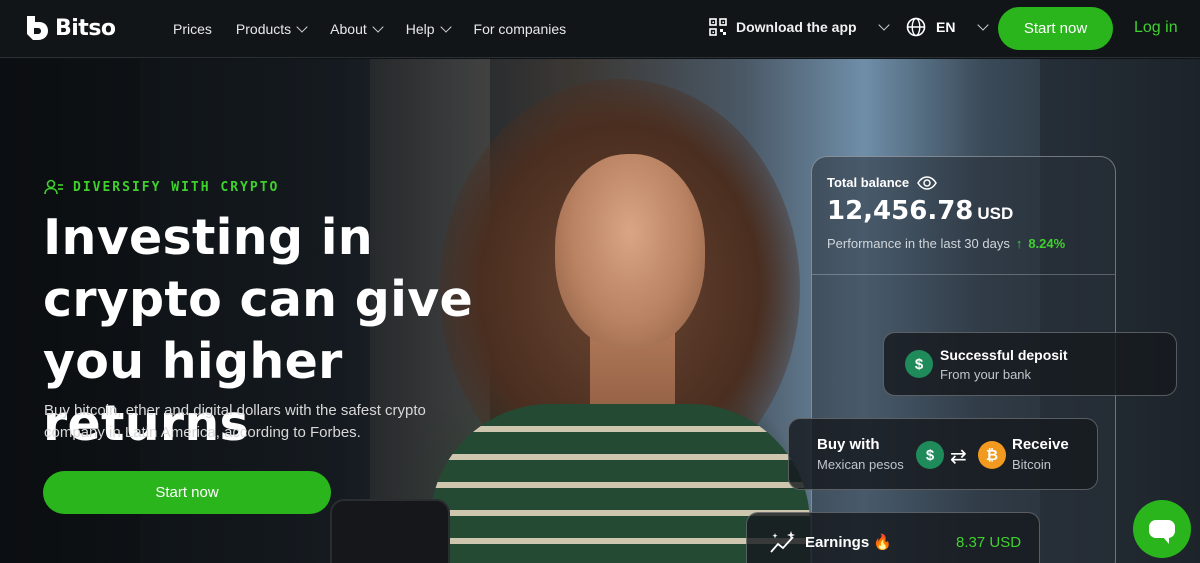 This screenshot has height=563, width=1200. I want to click on chat-support-button, so click(1162, 529).